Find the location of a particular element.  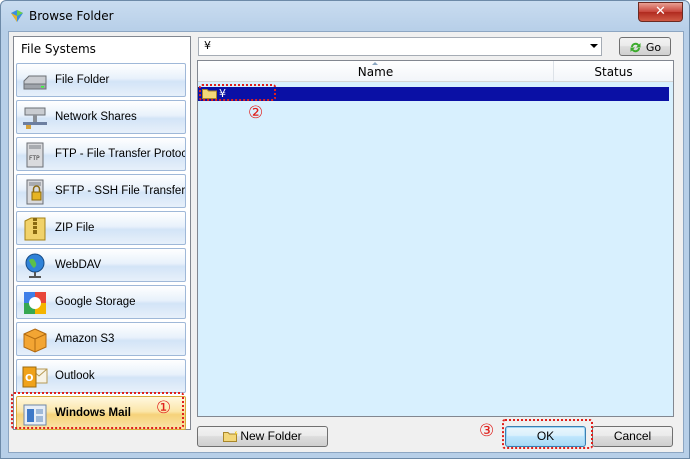

sidebar-item-outlook: O Outlook is located at coordinates (101, 376).